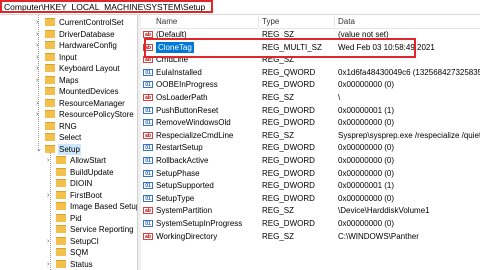 Image resolution: width=480 pixels, height=270 pixels. What do you see at coordinates (75, 195) in the screenshot?
I see `tree-item: › FirstBoot` at bounding box center [75, 195].